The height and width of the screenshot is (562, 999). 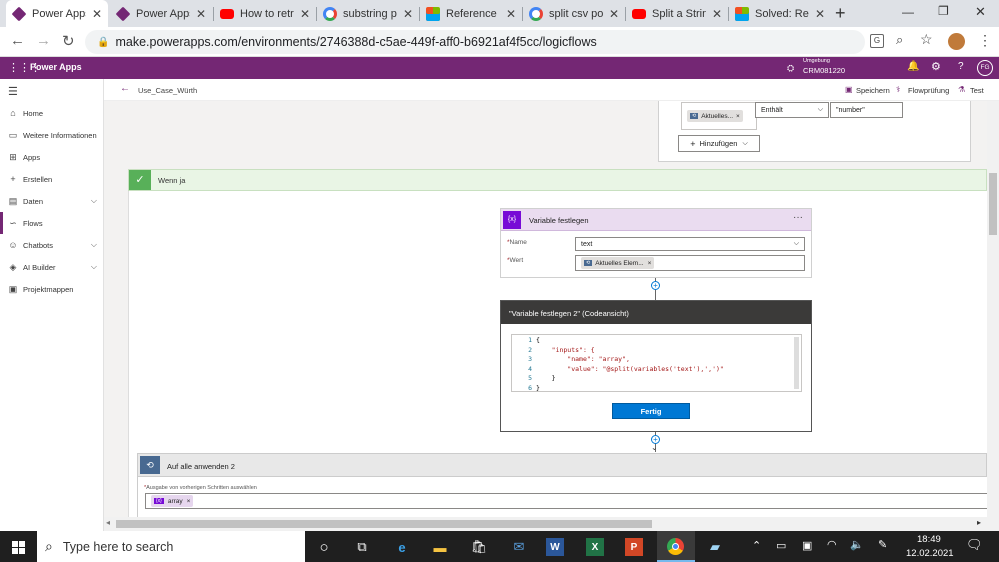 I want to click on gear-icon: ⚙, so click(x=936, y=66).